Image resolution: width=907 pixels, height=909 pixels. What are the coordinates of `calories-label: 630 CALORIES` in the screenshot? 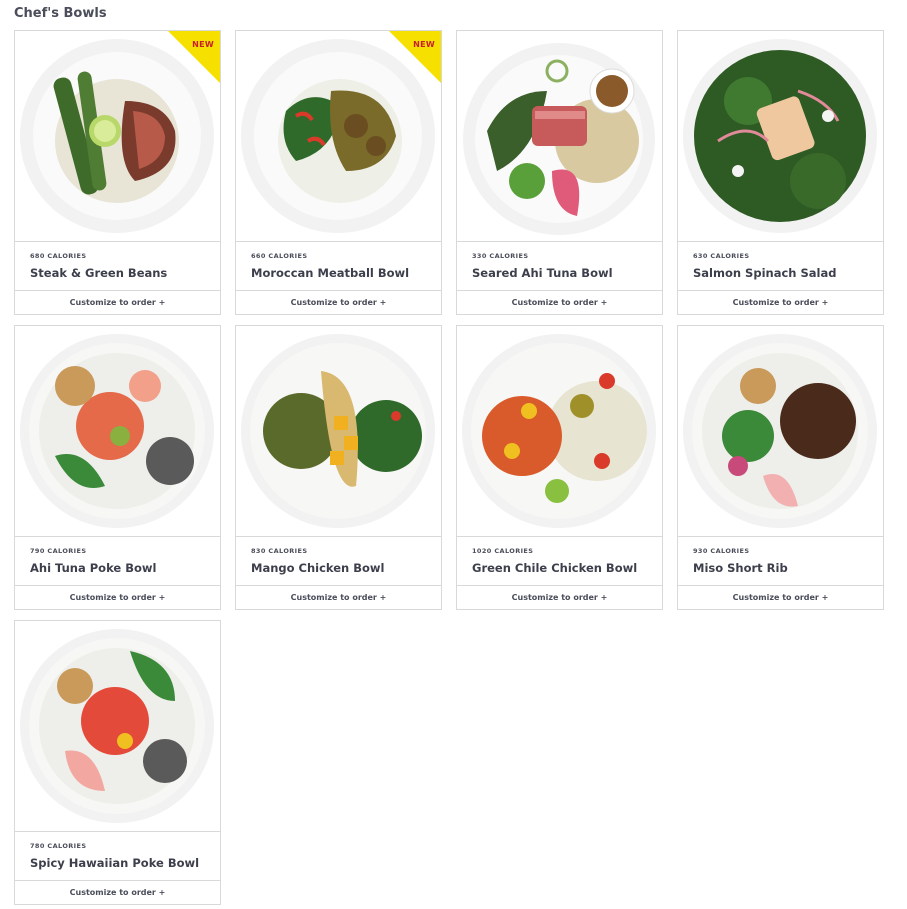 It's located at (721, 256).